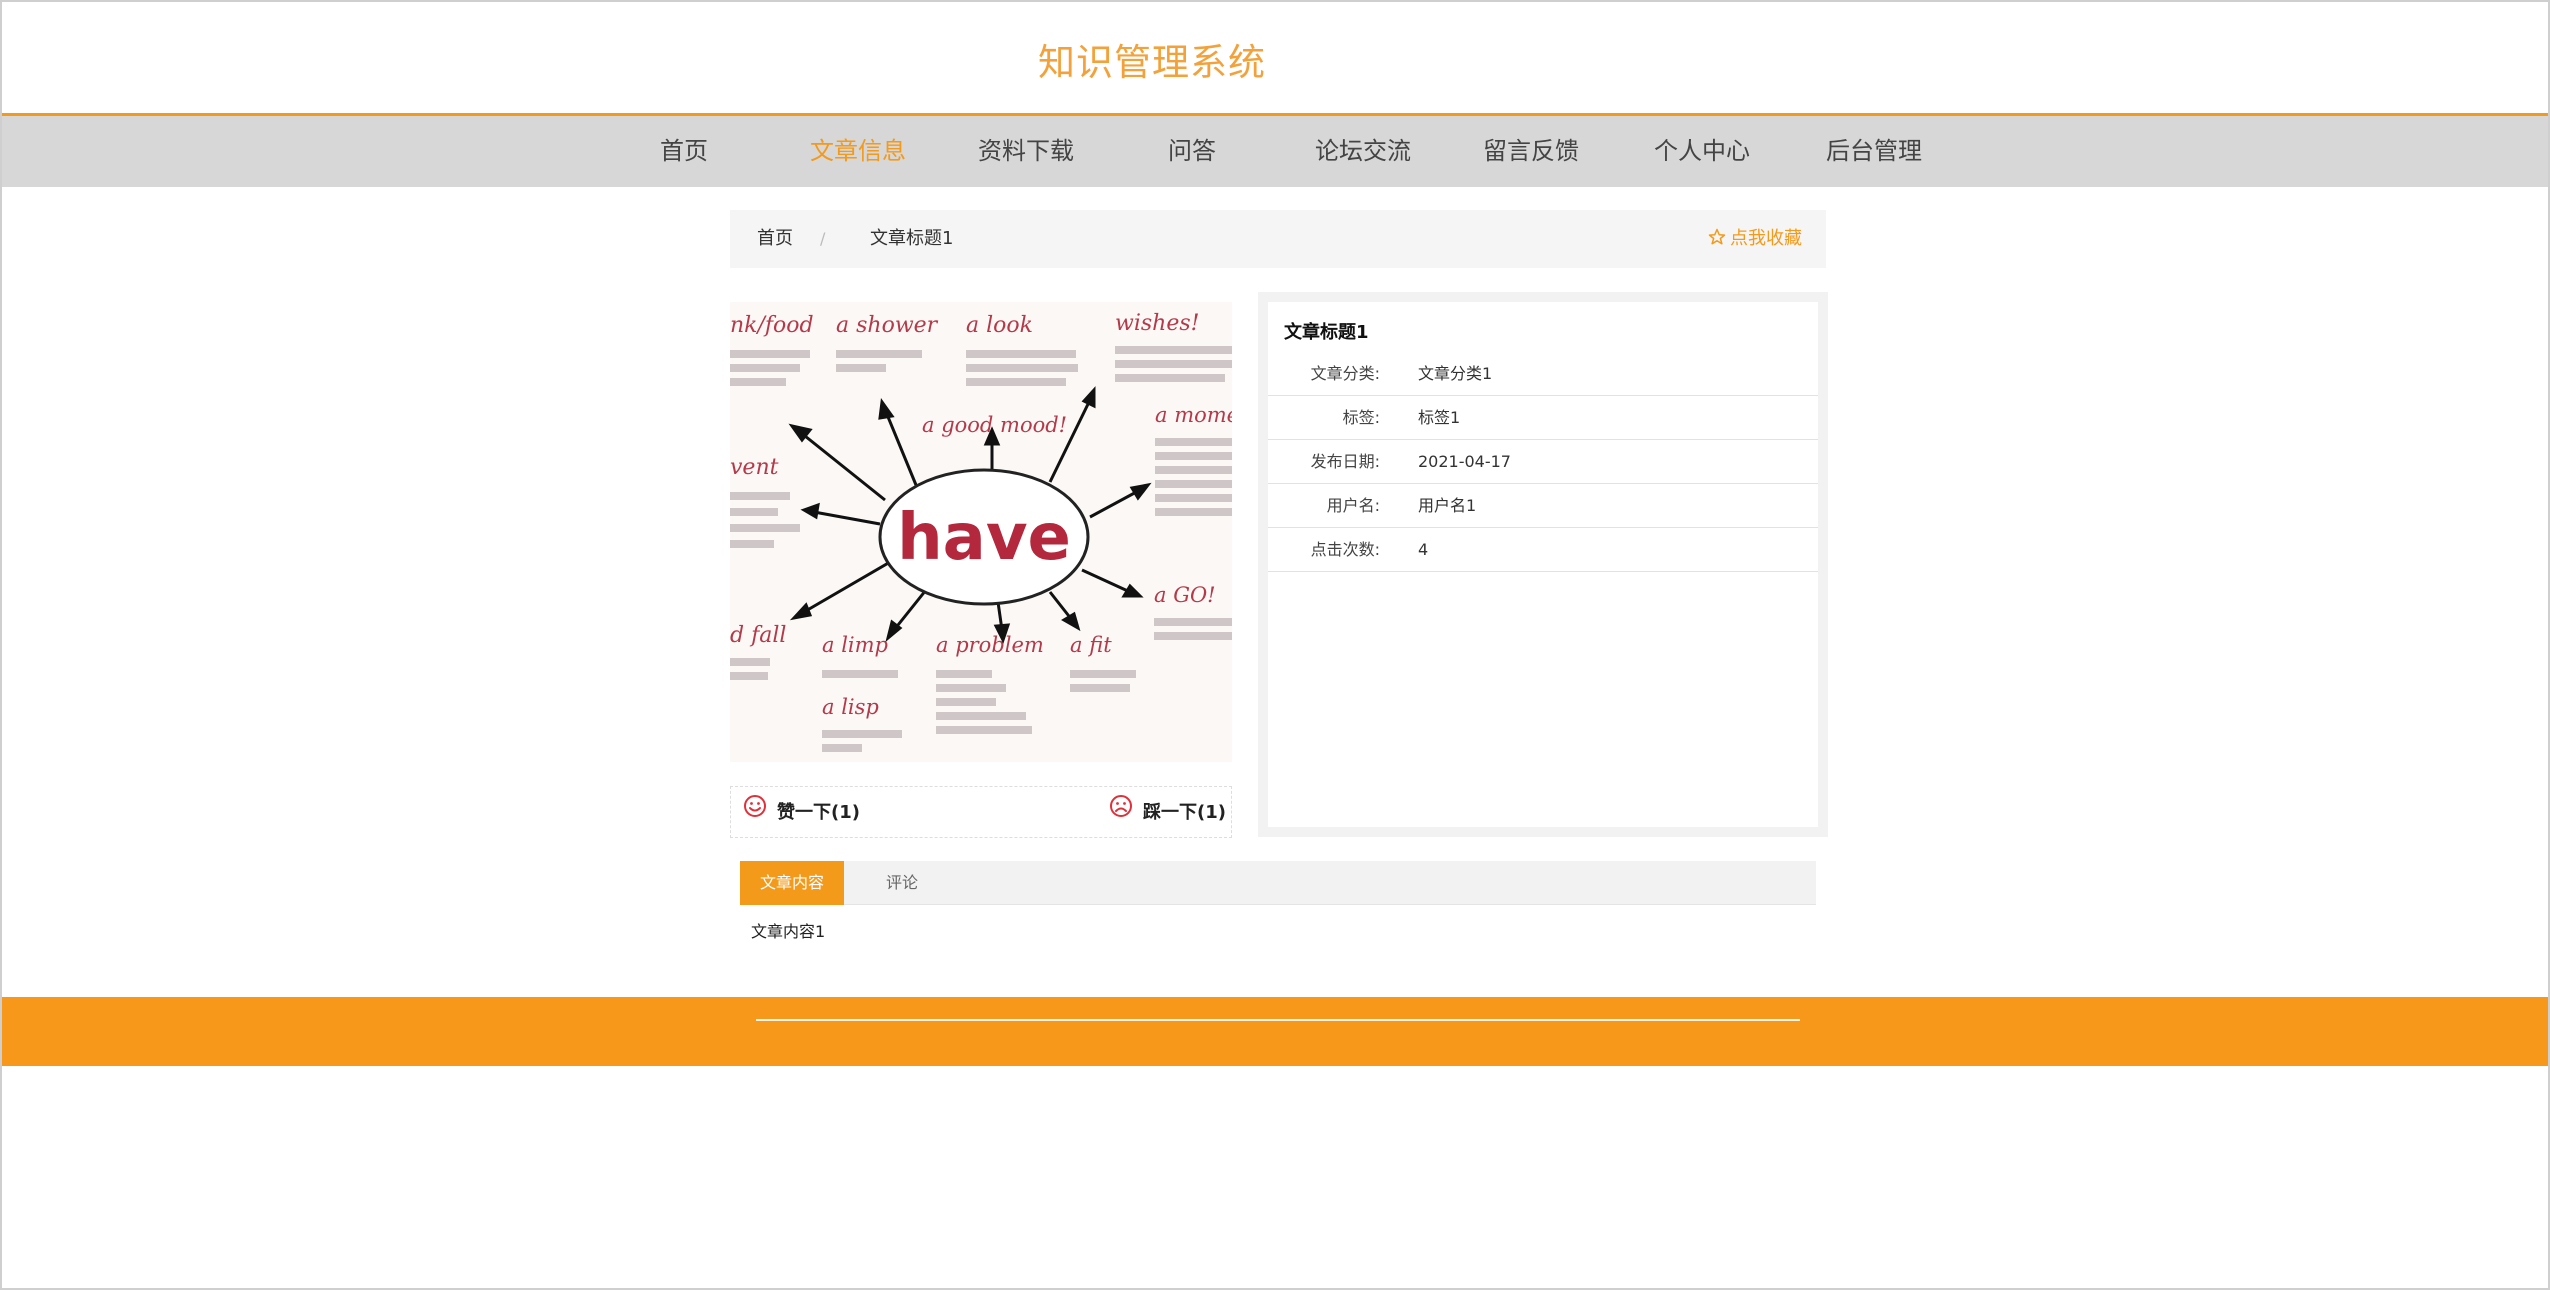 The height and width of the screenshot is (1290, 2550). I want to click on site-title: 知识管理系统, so click(1152, 62).